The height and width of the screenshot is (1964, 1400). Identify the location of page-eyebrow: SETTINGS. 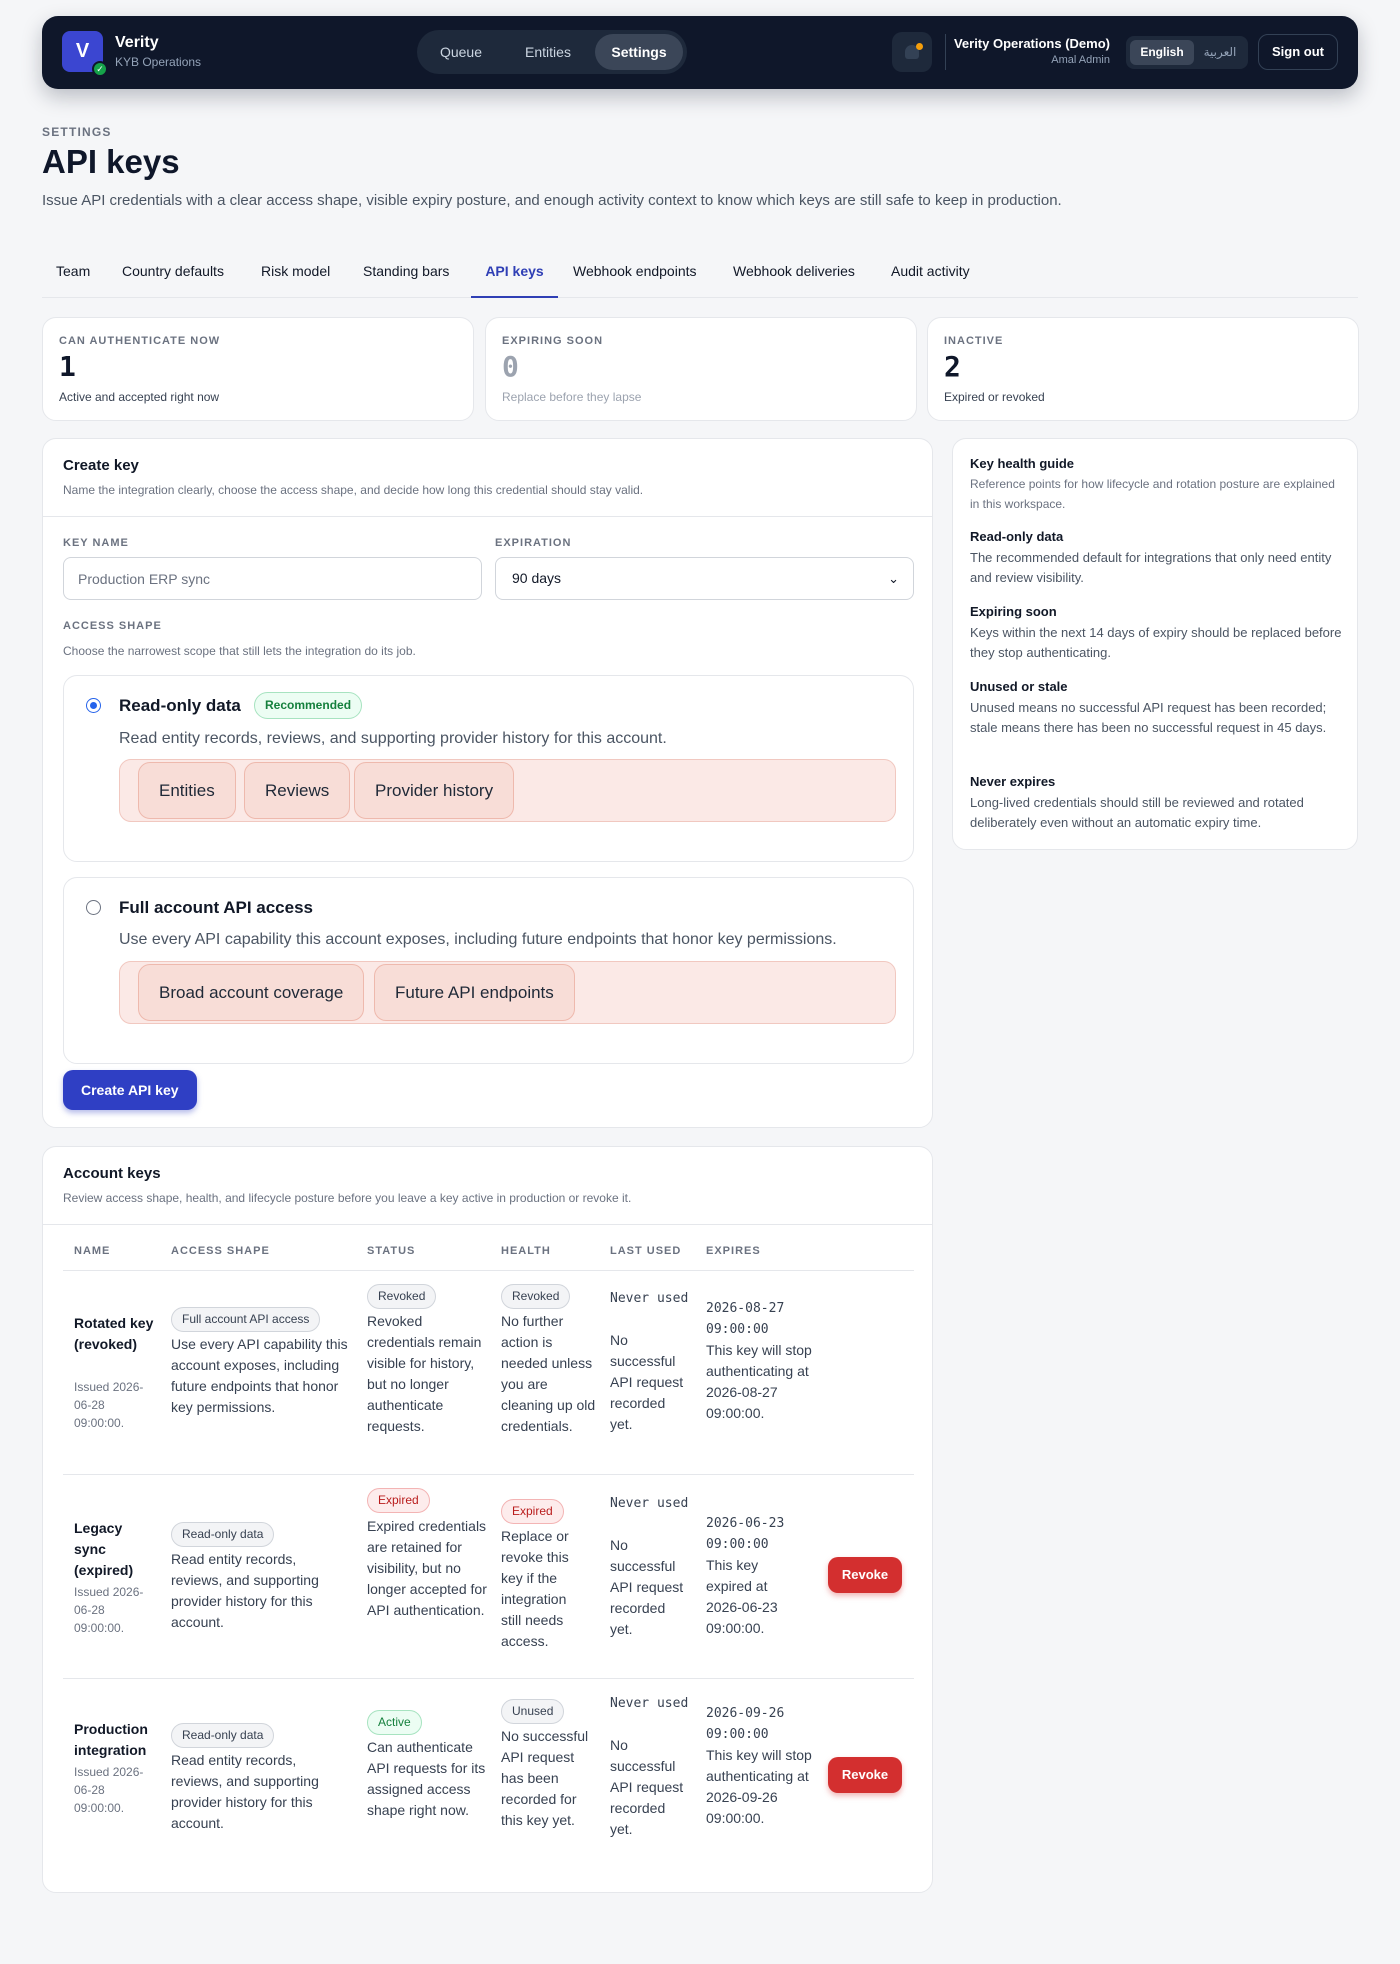
(77, 132).